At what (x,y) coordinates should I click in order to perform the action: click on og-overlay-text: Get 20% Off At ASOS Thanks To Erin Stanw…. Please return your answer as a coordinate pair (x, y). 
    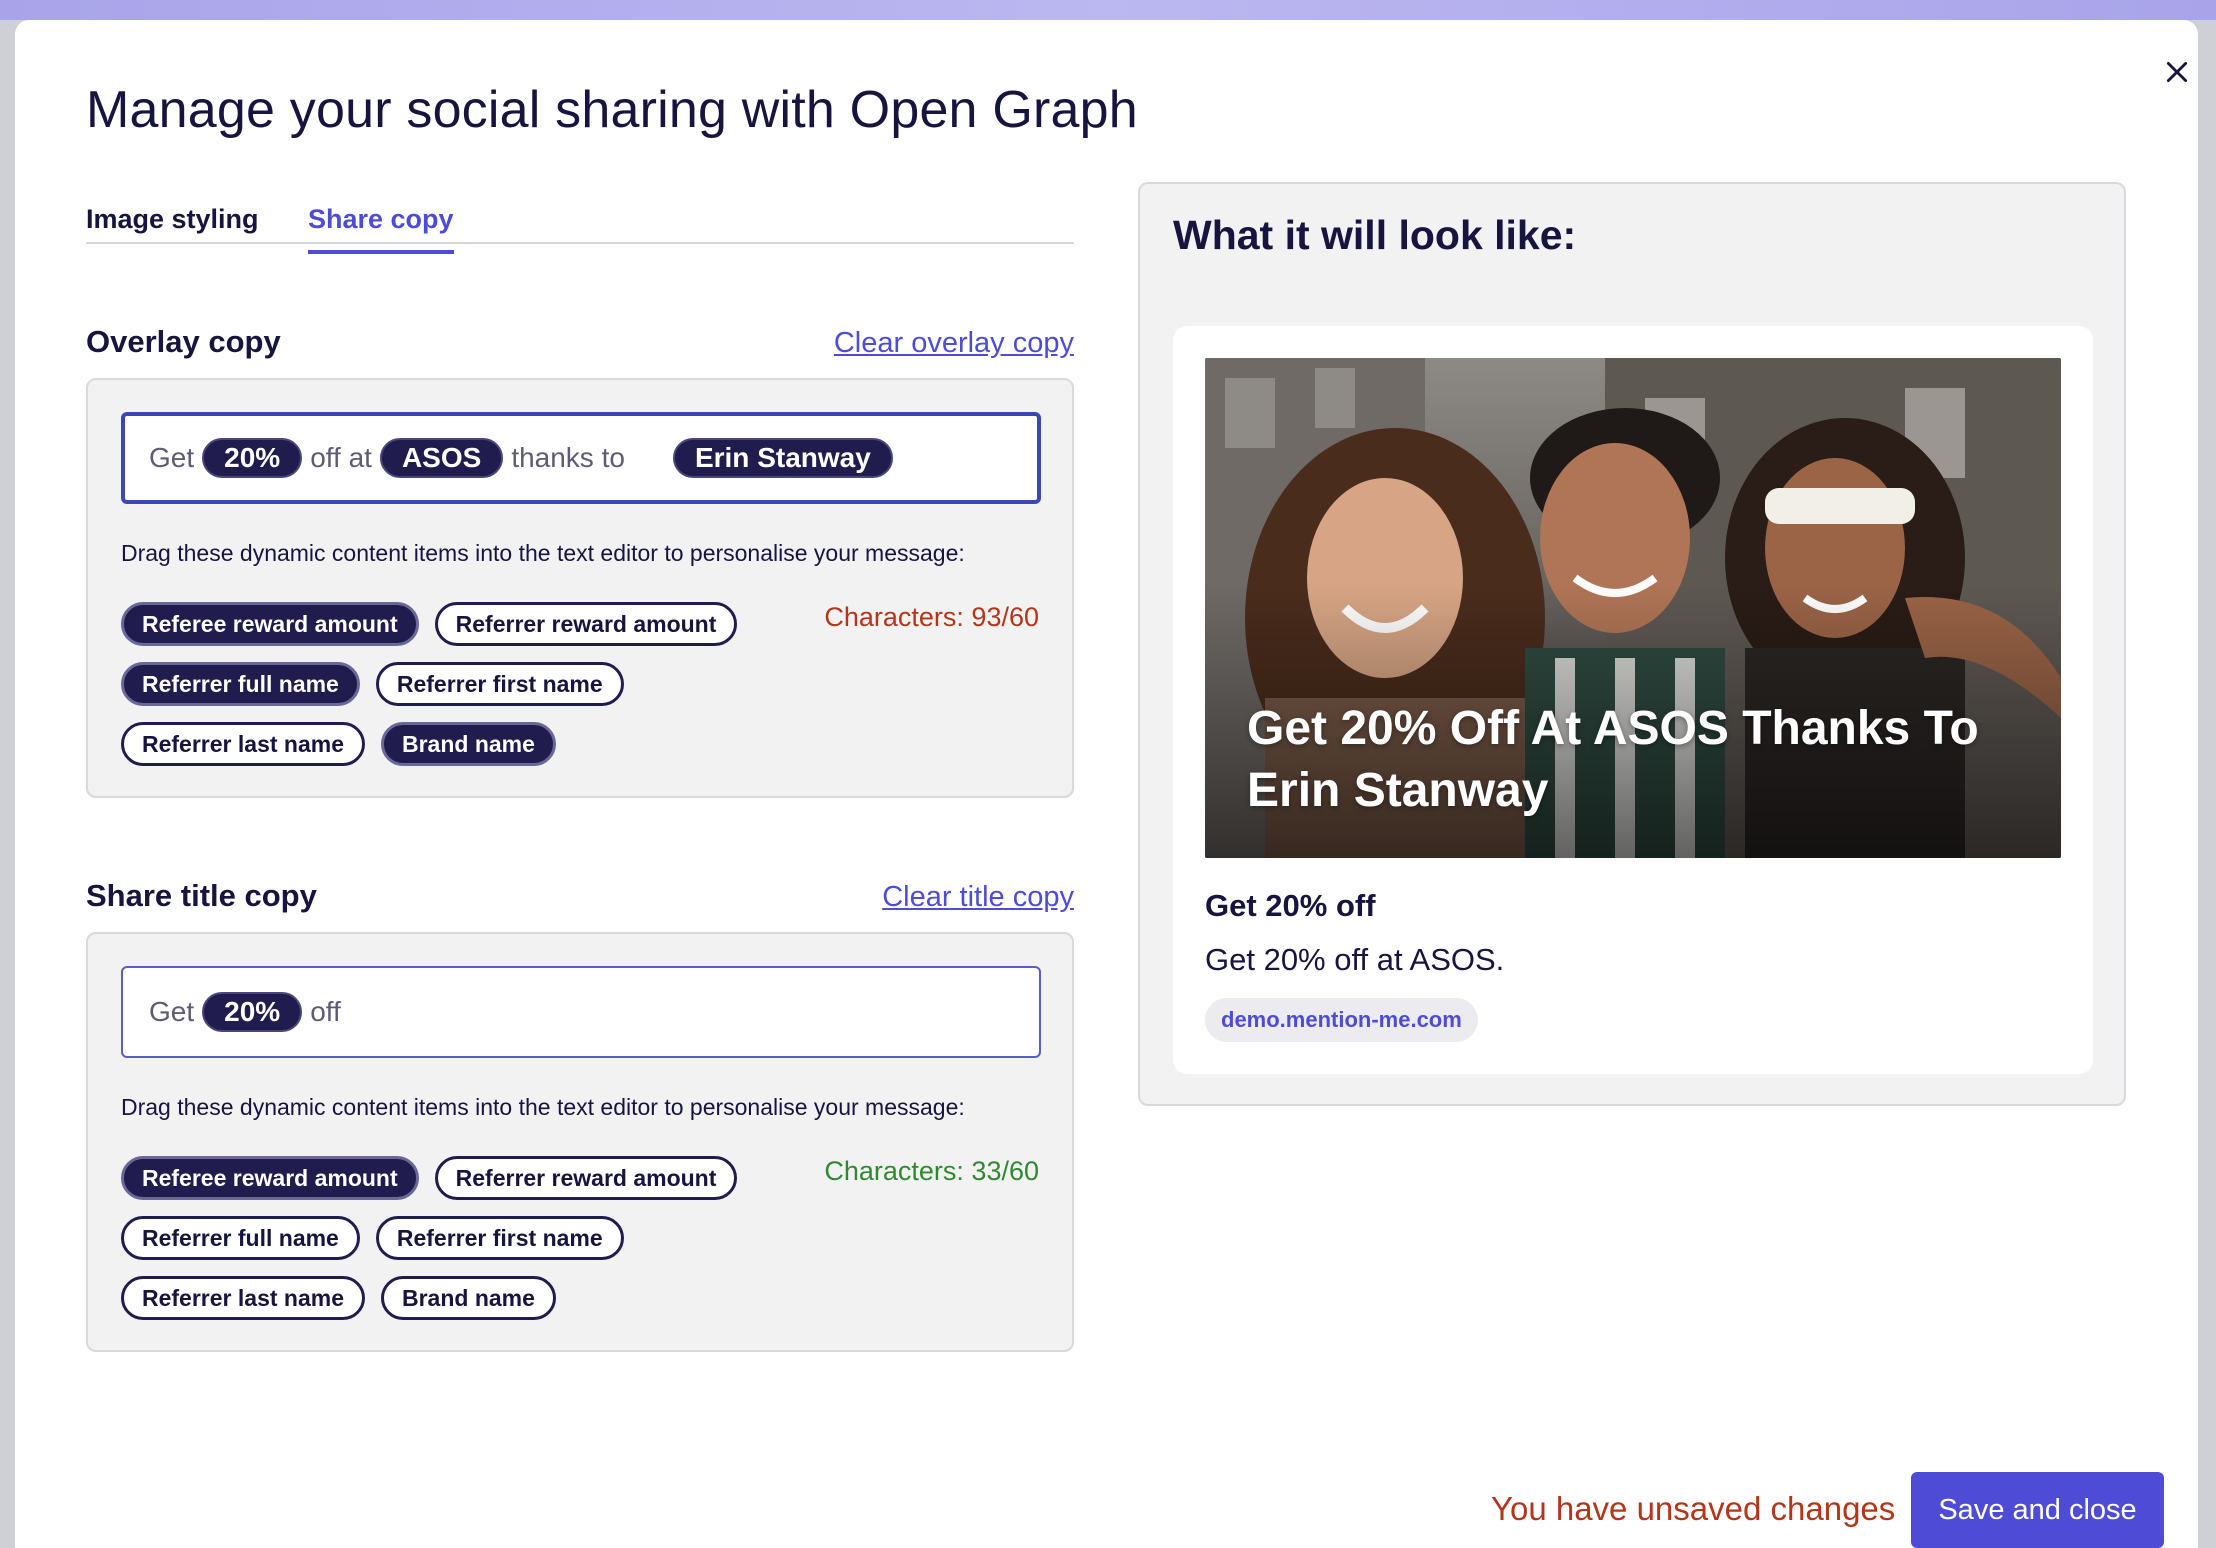
    Looking at the image, I should click on (1613, 759).